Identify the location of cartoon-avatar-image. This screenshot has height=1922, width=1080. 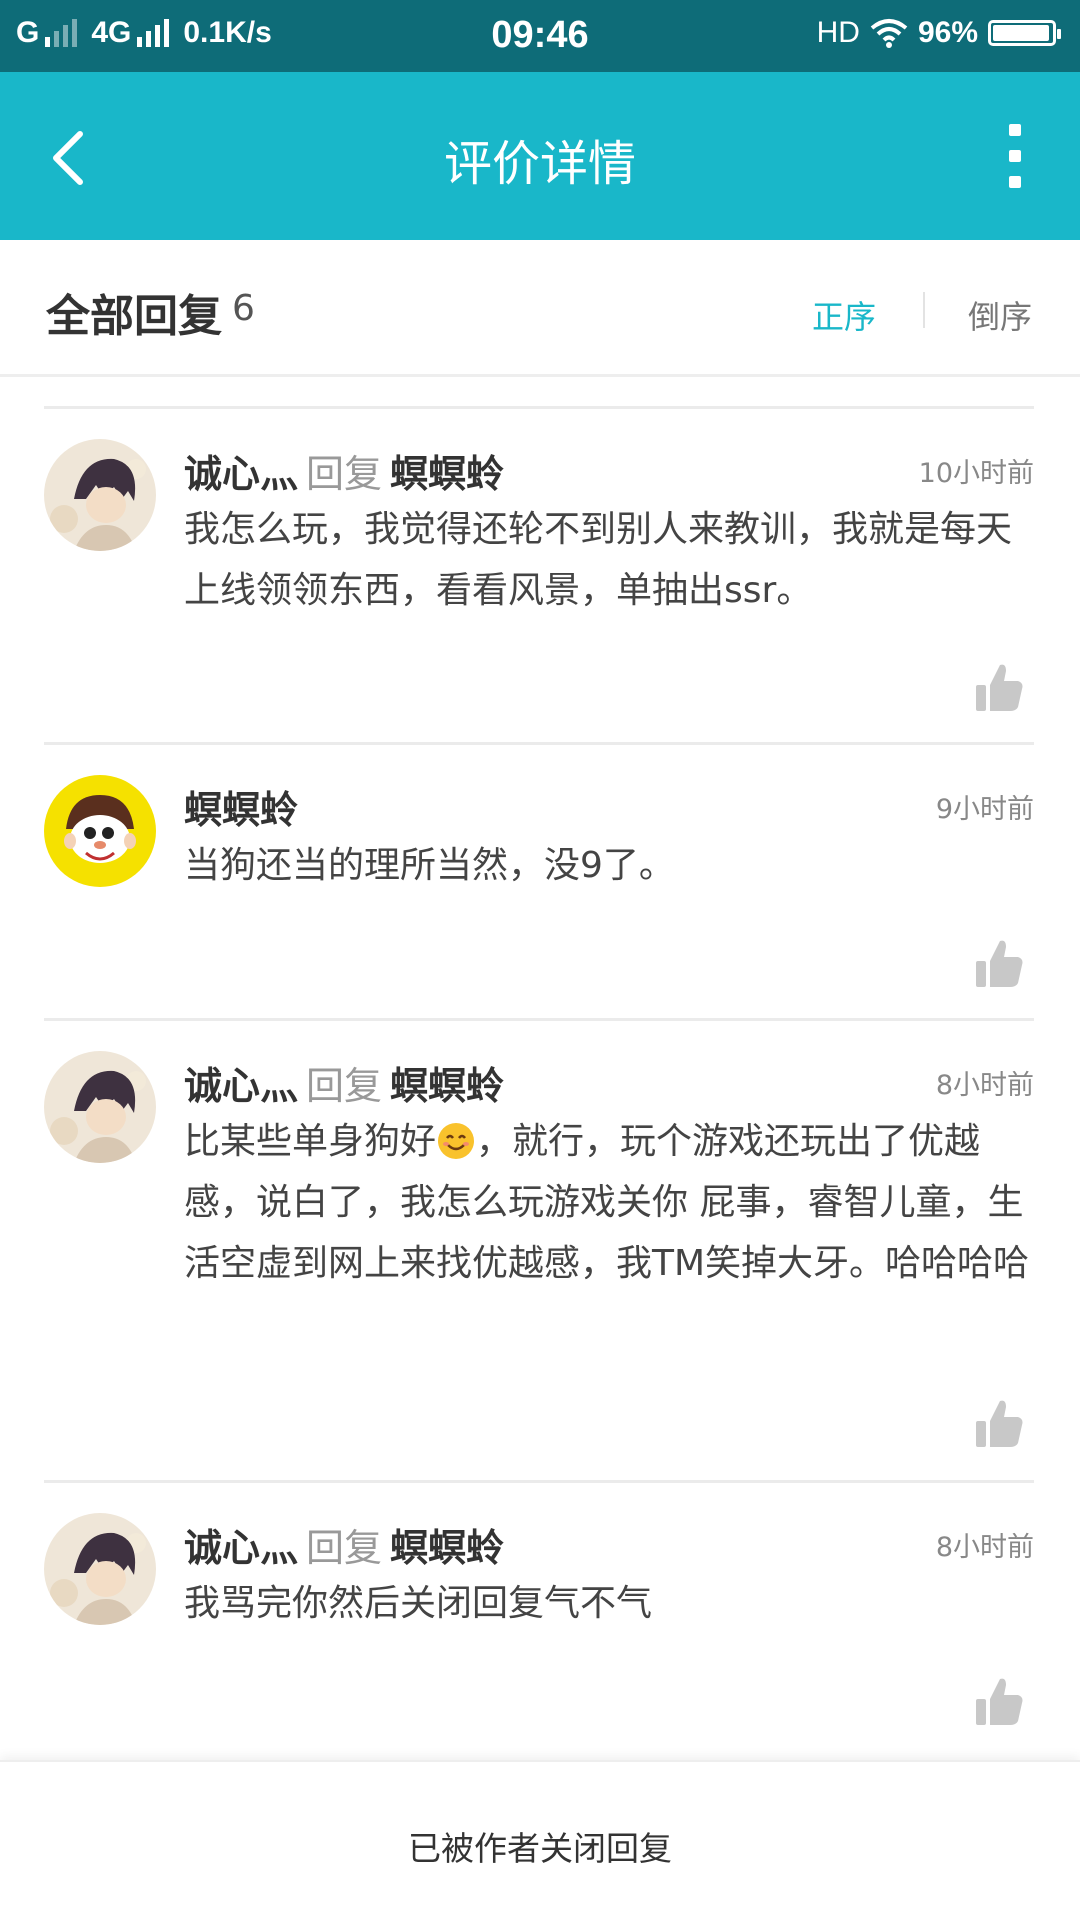
(100, 831).